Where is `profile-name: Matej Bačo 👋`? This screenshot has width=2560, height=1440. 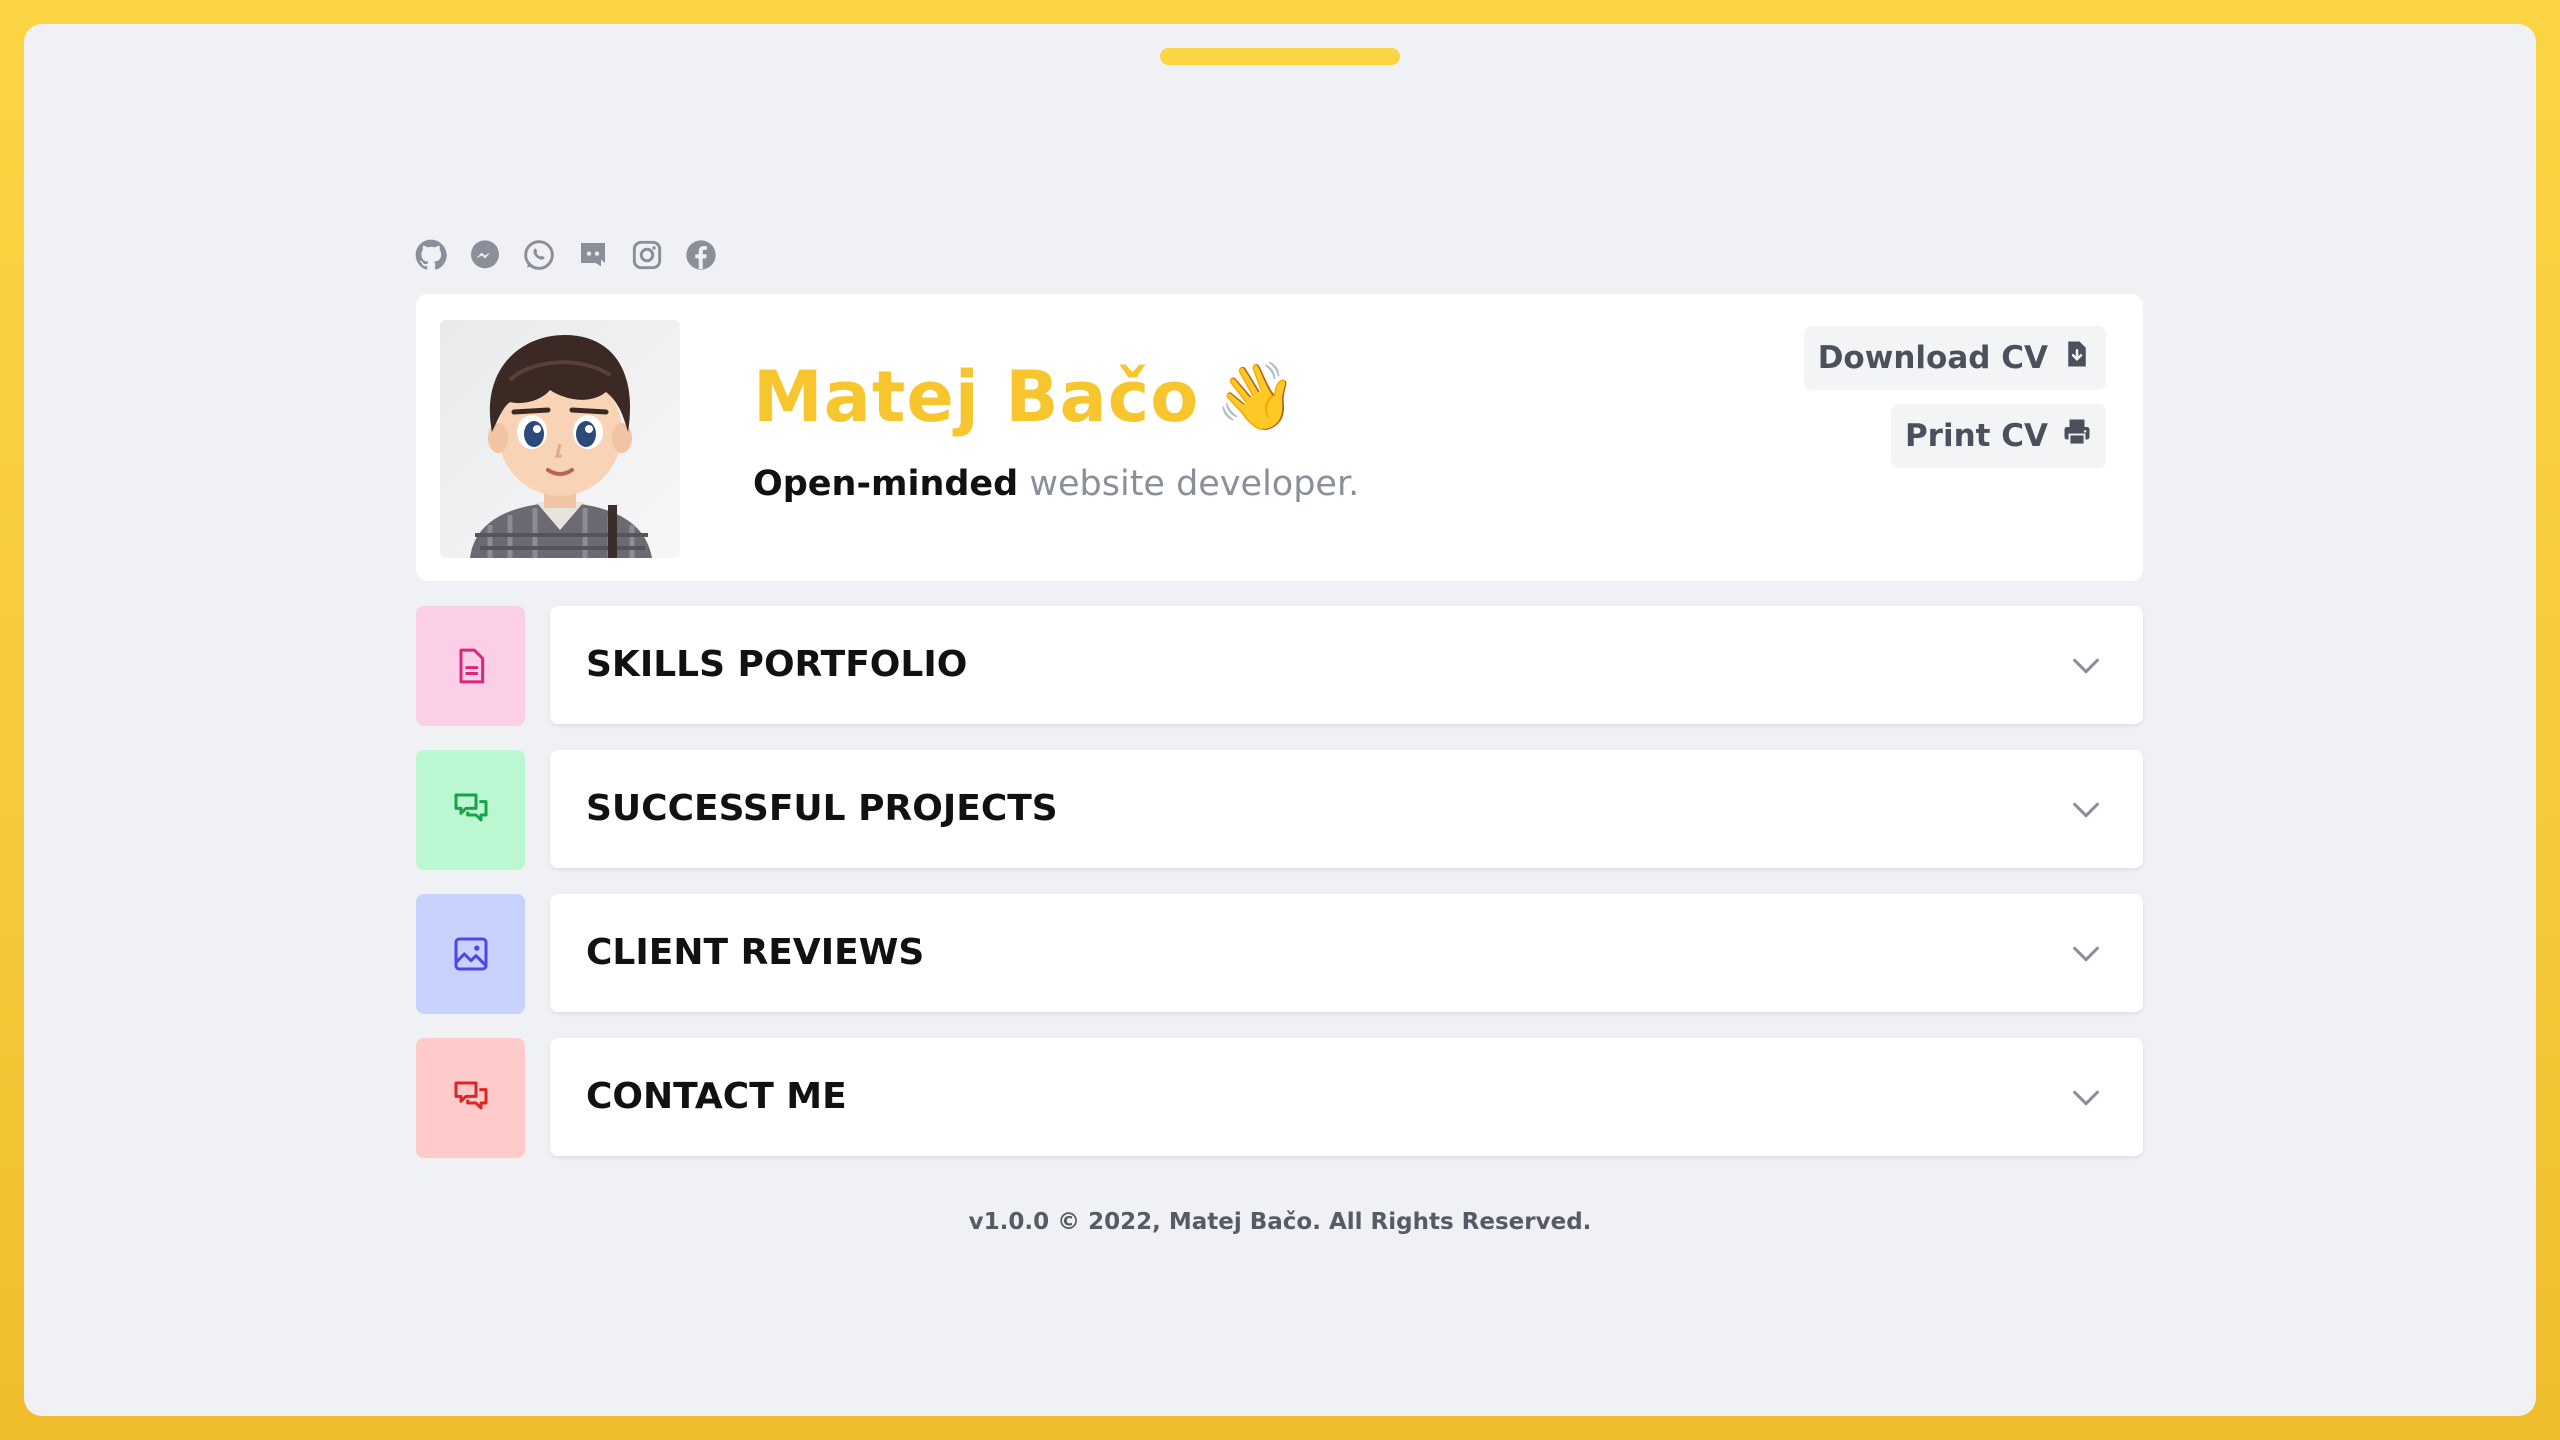 profile-name: Matej Bačo 👋 is located at coordinates (1026, 397).